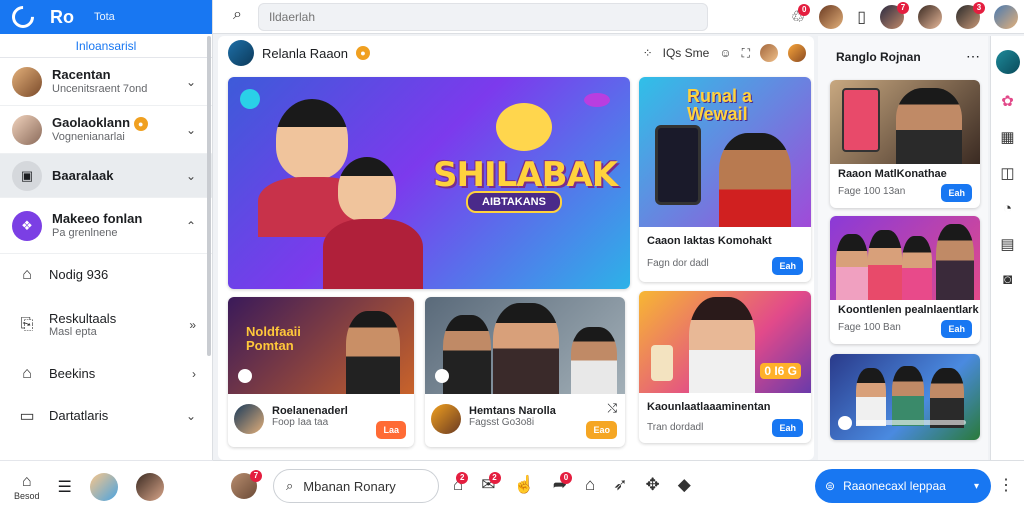  I want to click on notification-badge: 3, so click(979, 8).